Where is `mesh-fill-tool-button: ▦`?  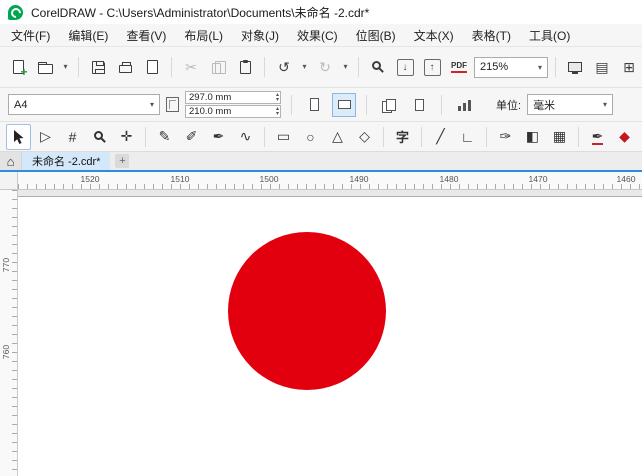
mesh-fill-tool-button: ▦ is located at coordinates (559, 137).